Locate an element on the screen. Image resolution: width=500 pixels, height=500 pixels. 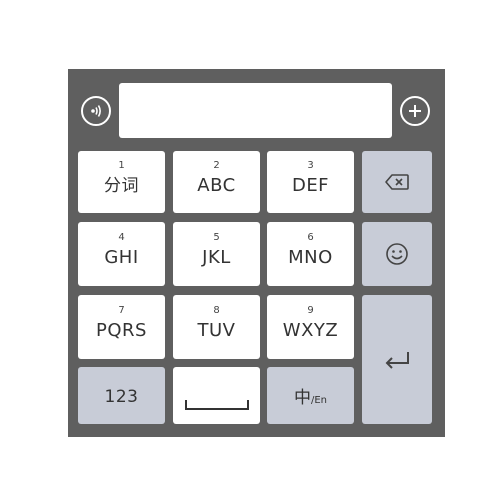
add-button is located at coordinates (415, 111).